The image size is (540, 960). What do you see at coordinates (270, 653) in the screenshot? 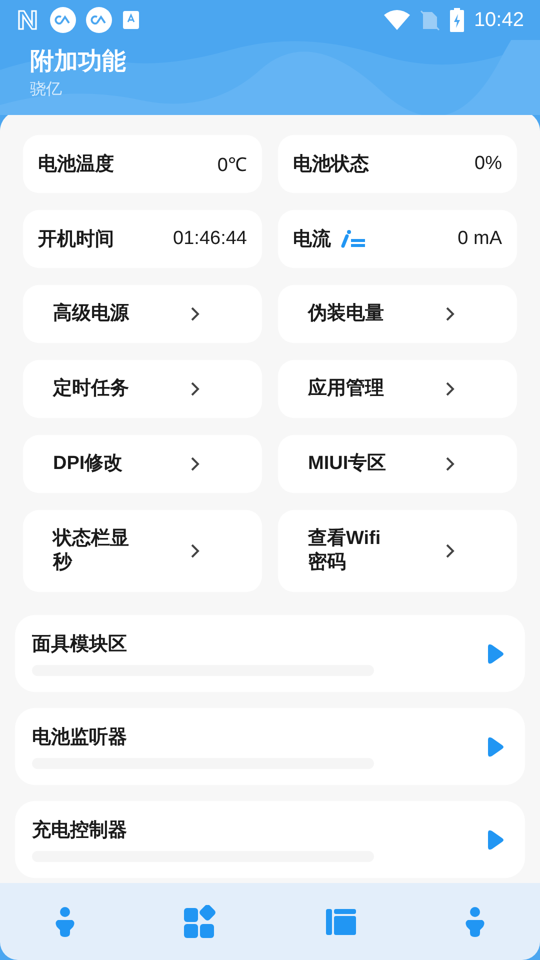
I see `module-item: 面具模块区` at bounding box center [270, 653].